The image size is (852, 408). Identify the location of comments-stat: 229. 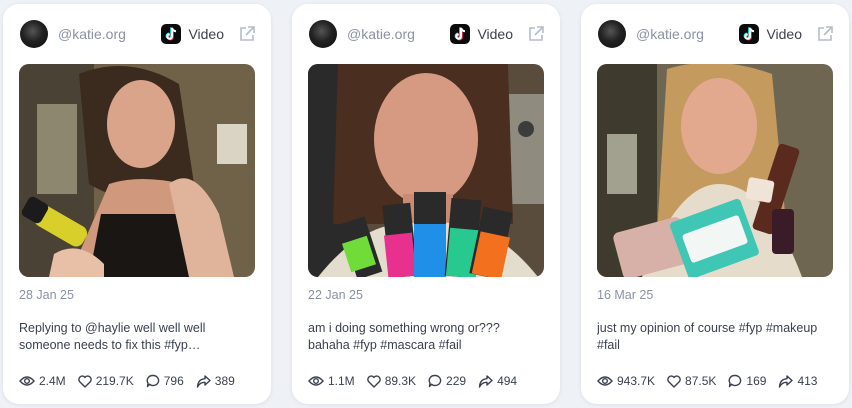
(447, 381).